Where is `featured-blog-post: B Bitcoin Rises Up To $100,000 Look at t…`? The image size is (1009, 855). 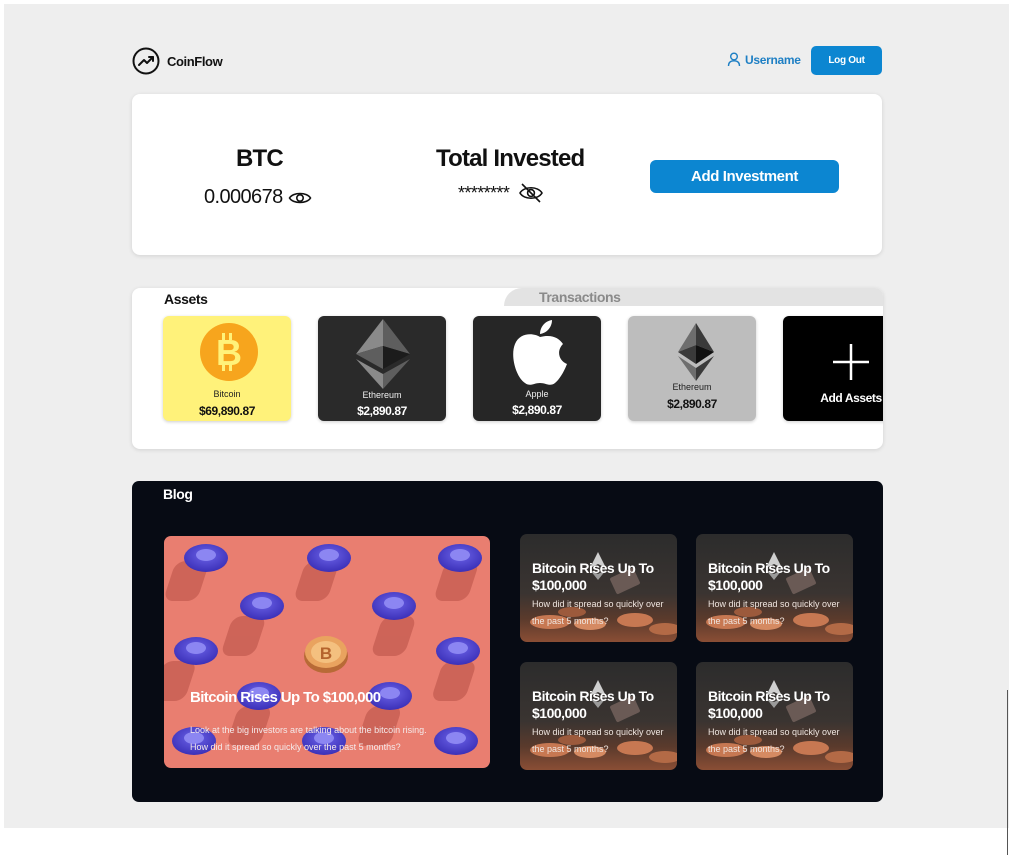 featured-blog-post: B Bitcoin Rises Up To $100,000 Look at t… is located at coordinates (327, 652).